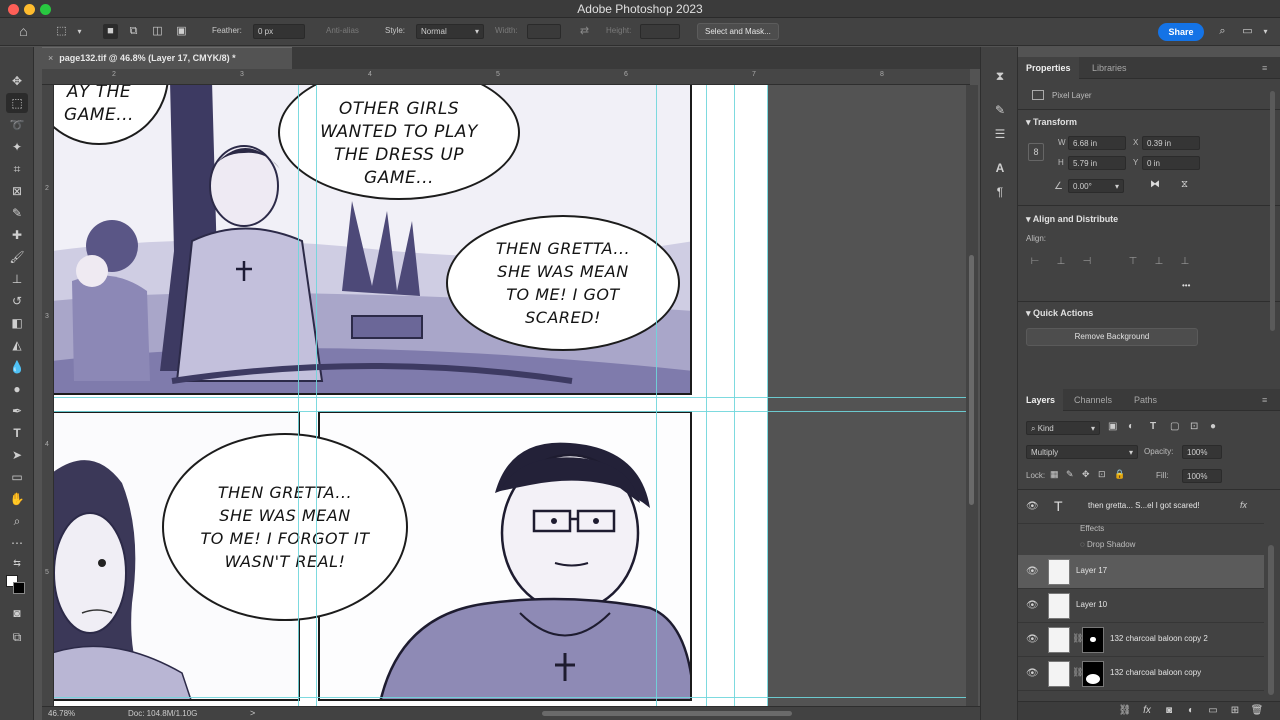 The image size is (1280, 720). What do you see at coordinates (1141, 606) in the screenshot?
I see `layer-row-layer-10: 👁 Layer 10` at bounding box center [1141, 606].